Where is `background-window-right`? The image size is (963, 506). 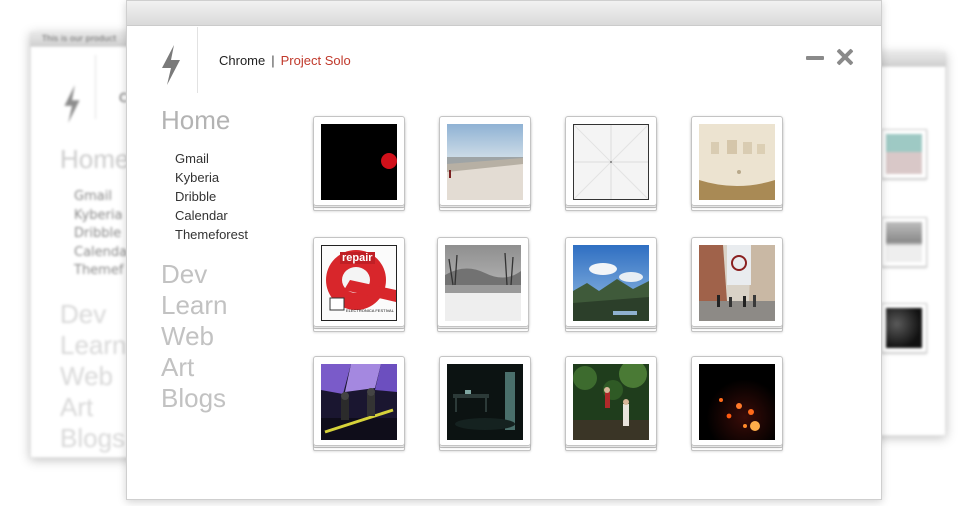
background-window-right is located at coordinates (909, 244).